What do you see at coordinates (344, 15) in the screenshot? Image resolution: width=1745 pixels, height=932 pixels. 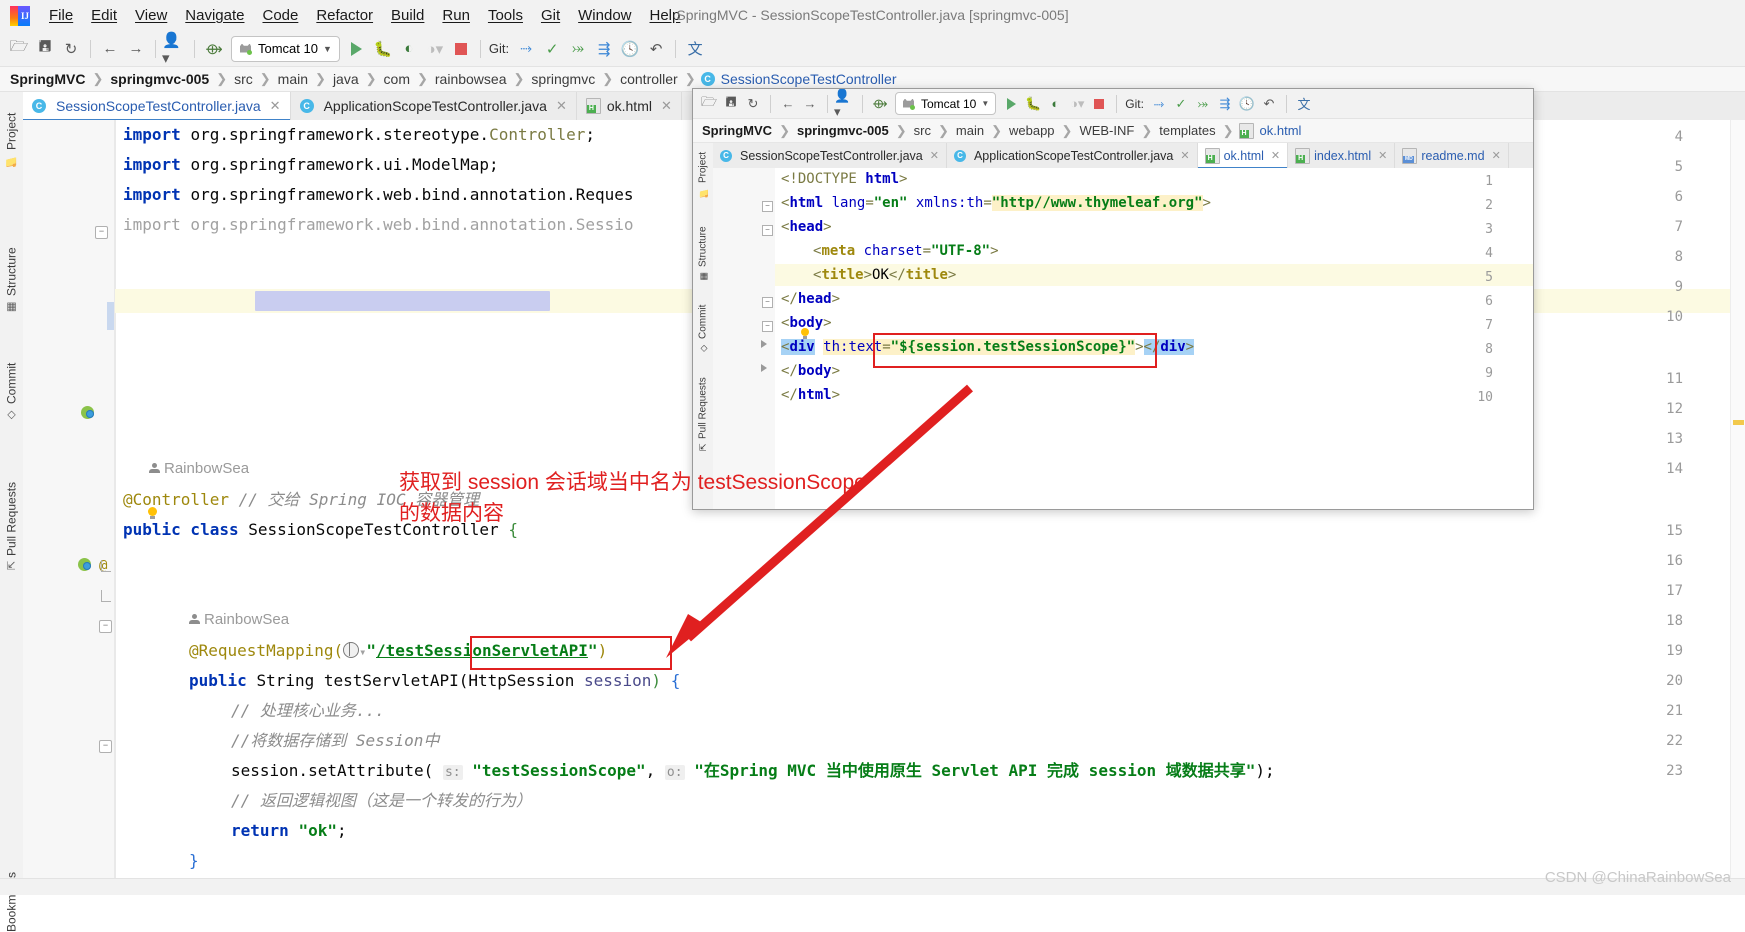 I see `menu-refactor: Refactor` at bounding box center [344, 15].